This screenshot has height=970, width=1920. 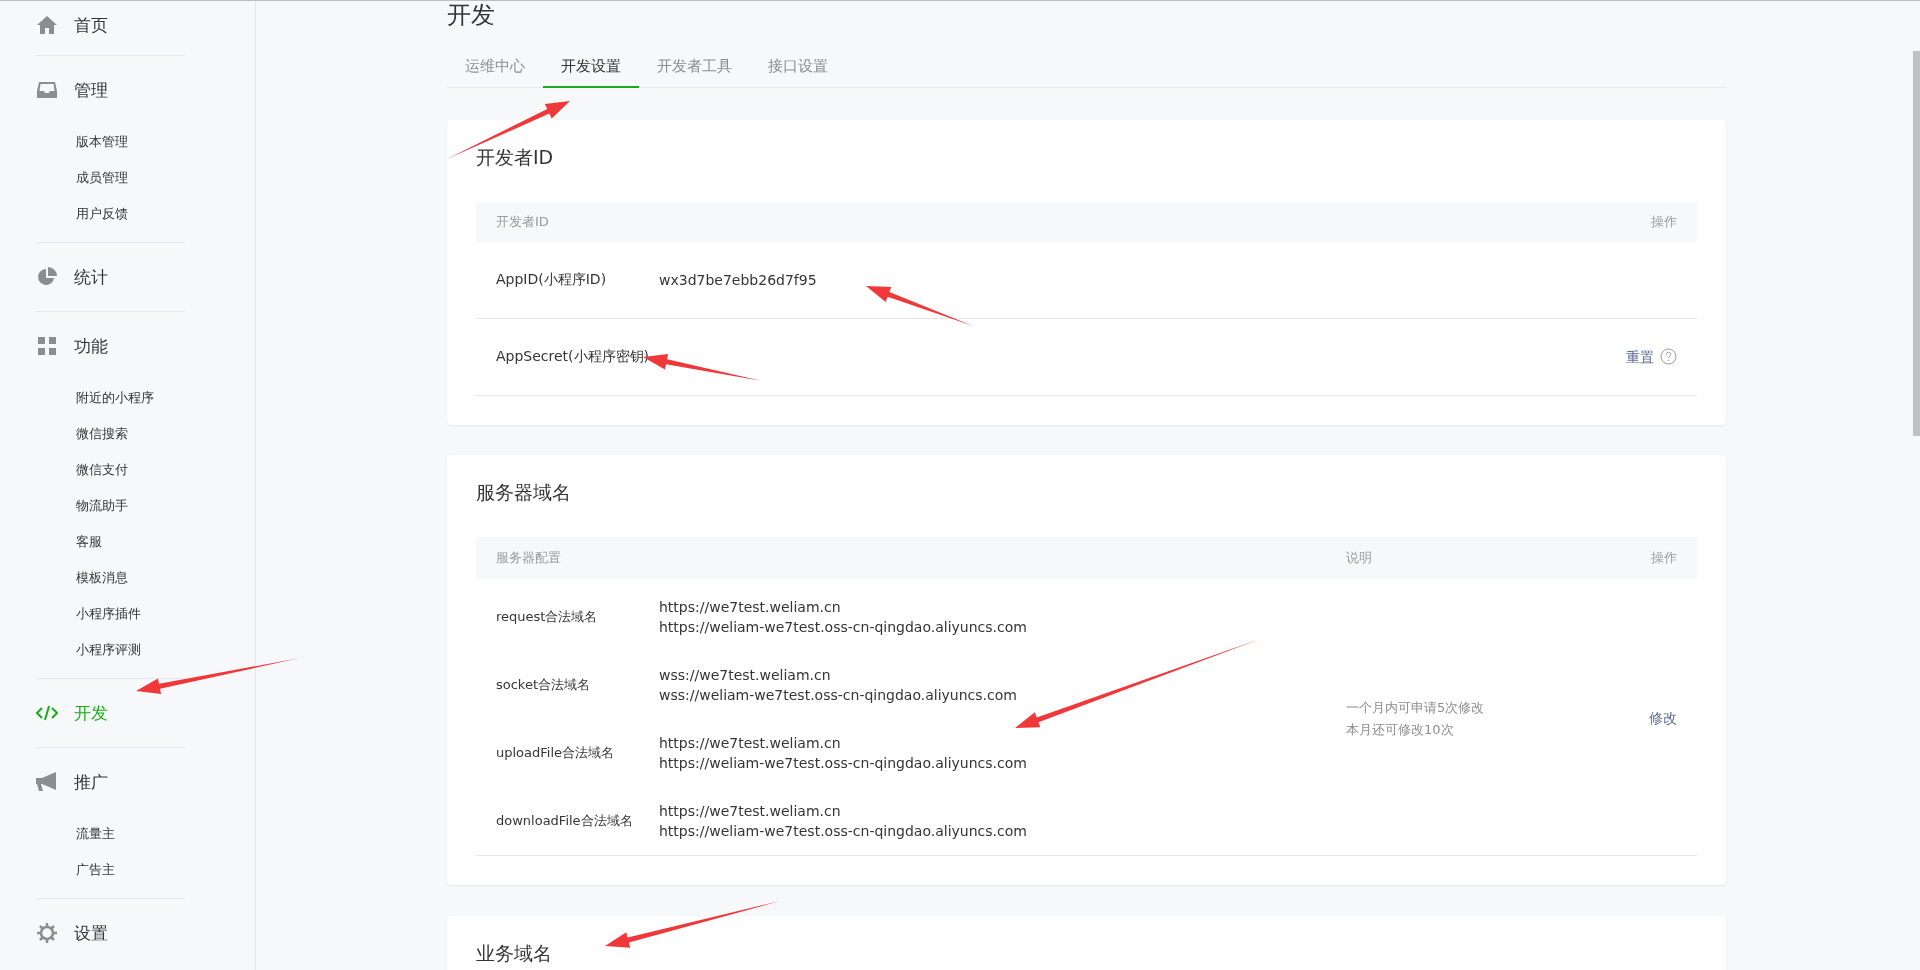 I want to click on home-icon, so click(x=47, y=25).